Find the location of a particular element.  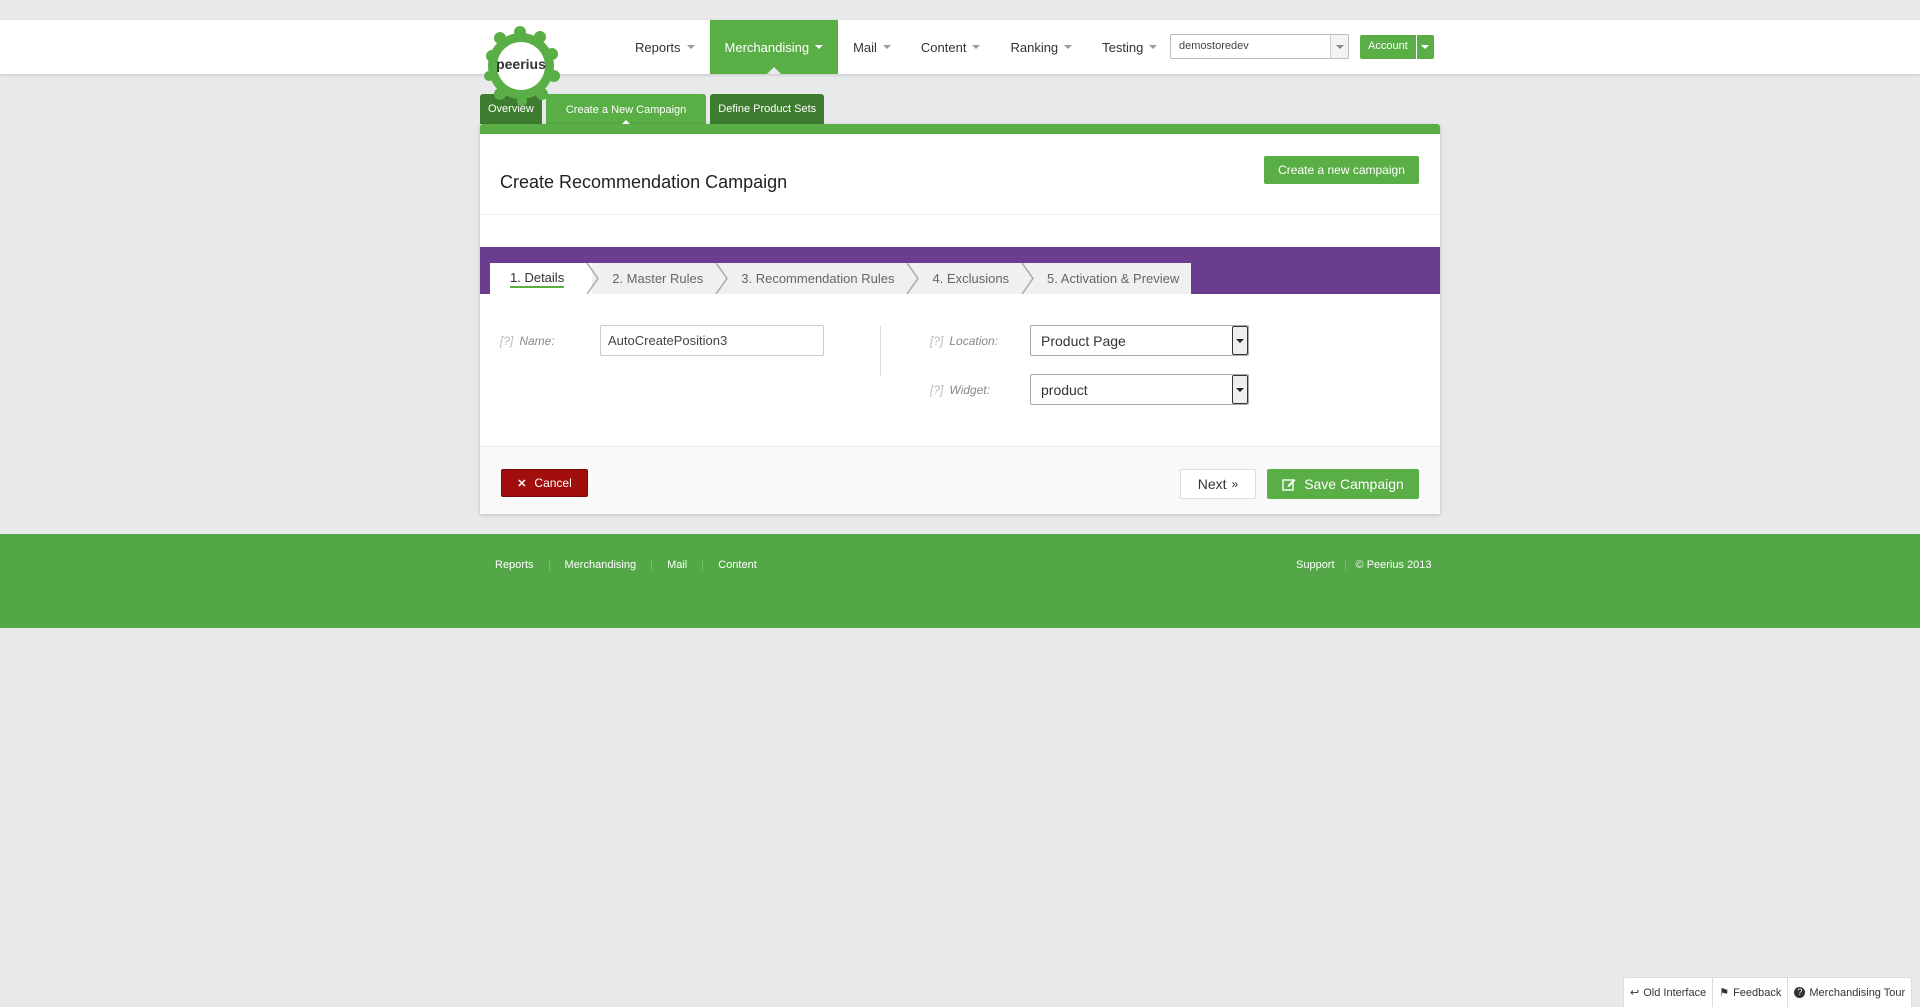

cancel-button: ✕ Cancel is located at coordinates (544, 483).